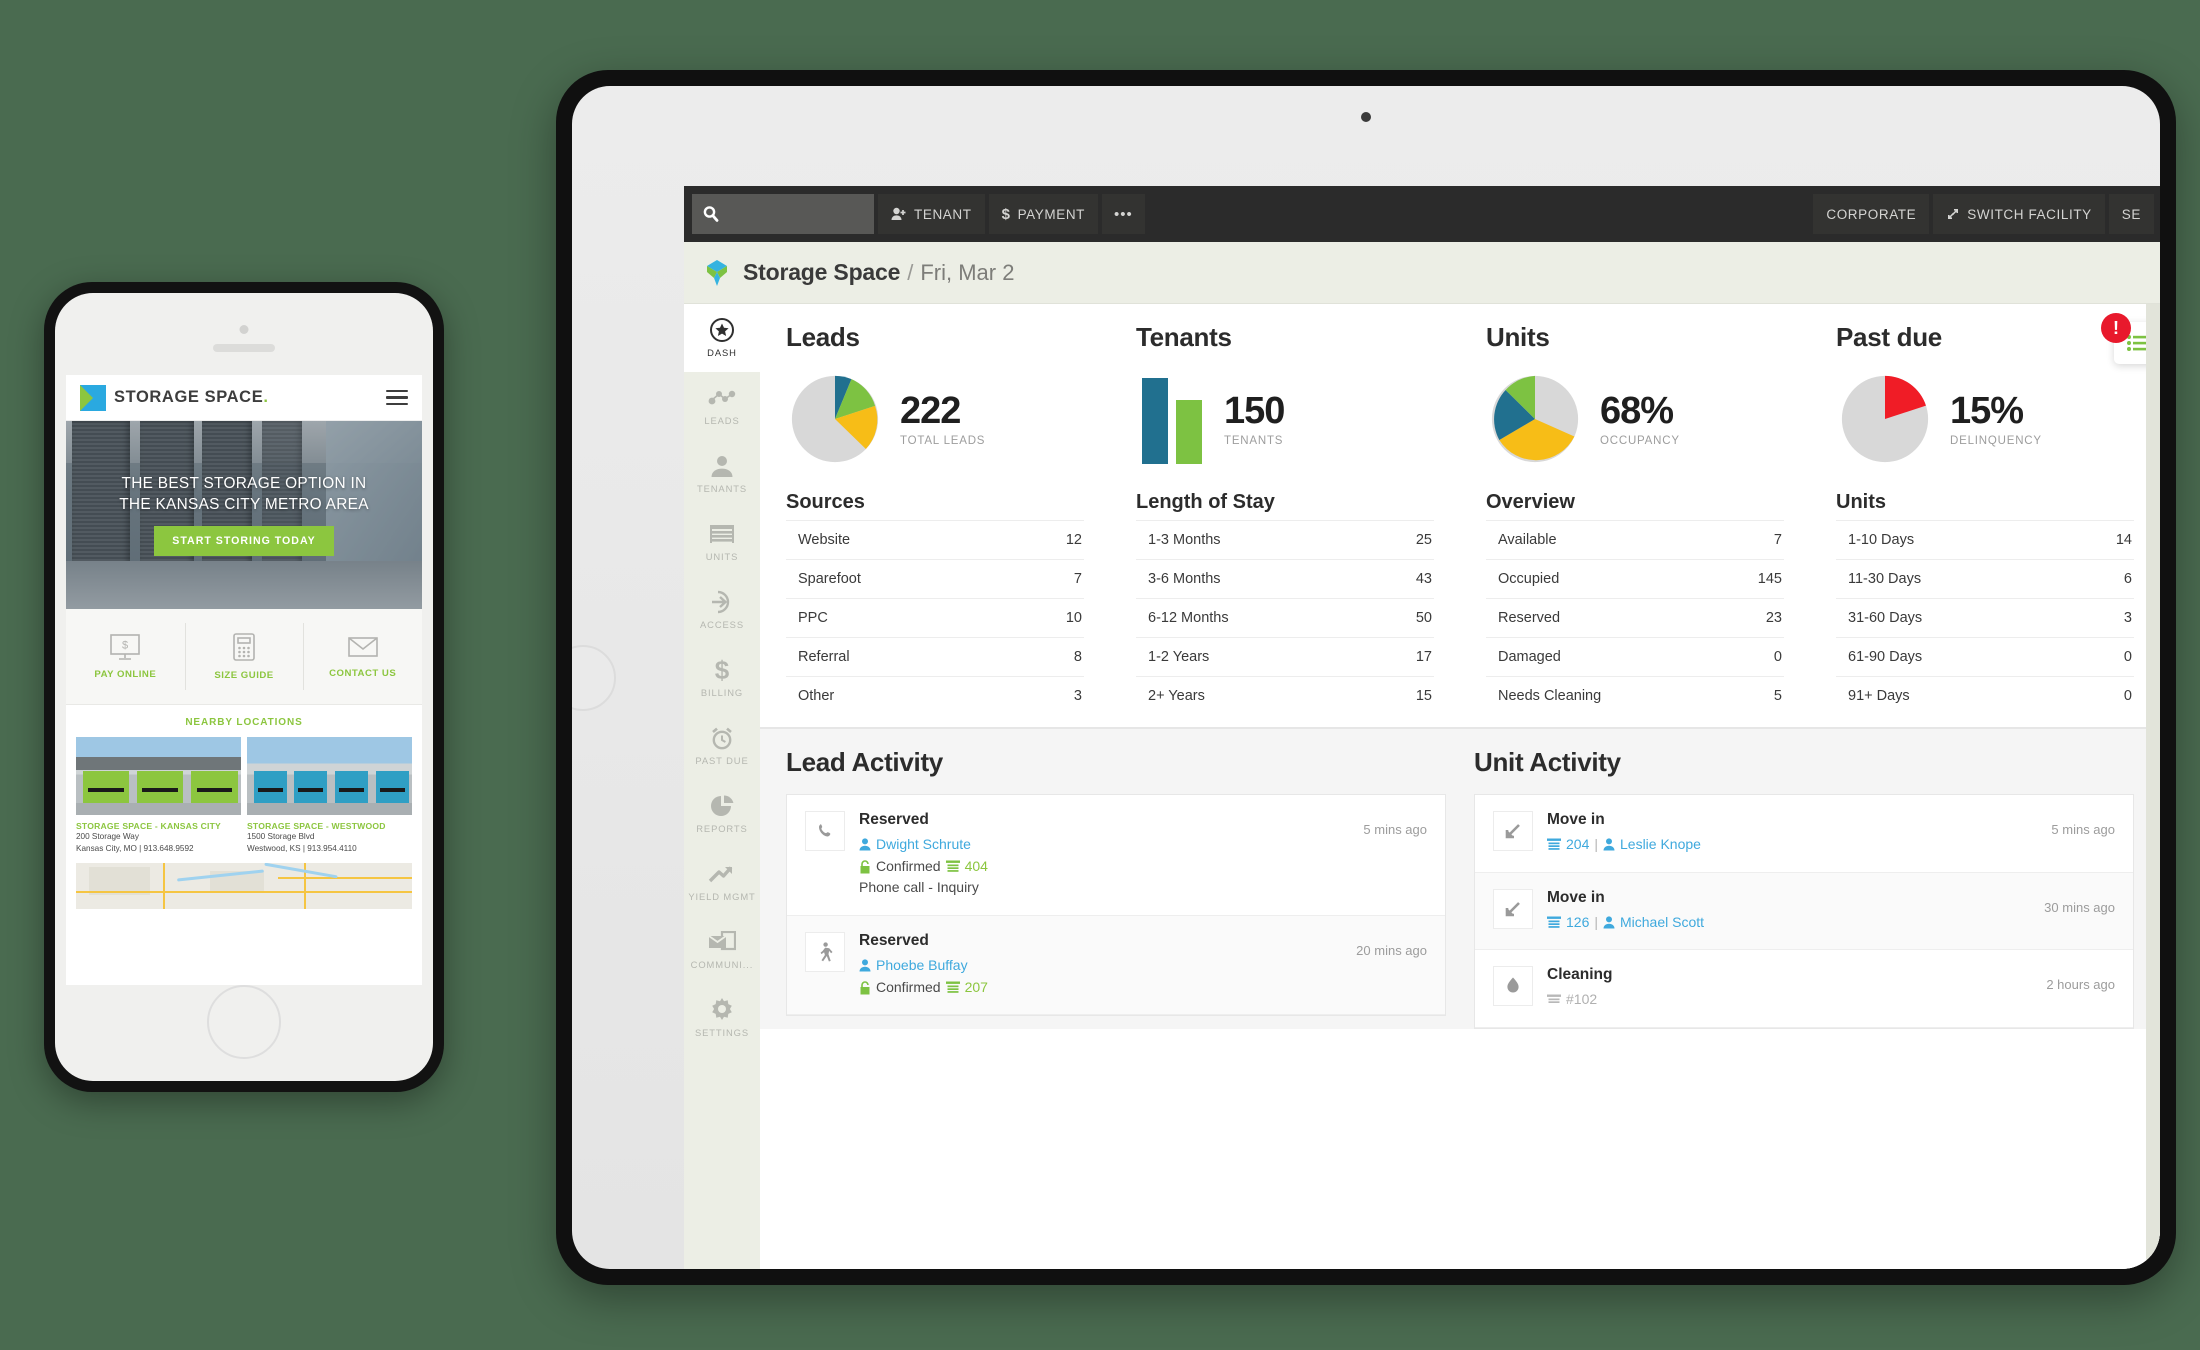  I want to click on row-label: 11-30 Days, so click(1885, 579).